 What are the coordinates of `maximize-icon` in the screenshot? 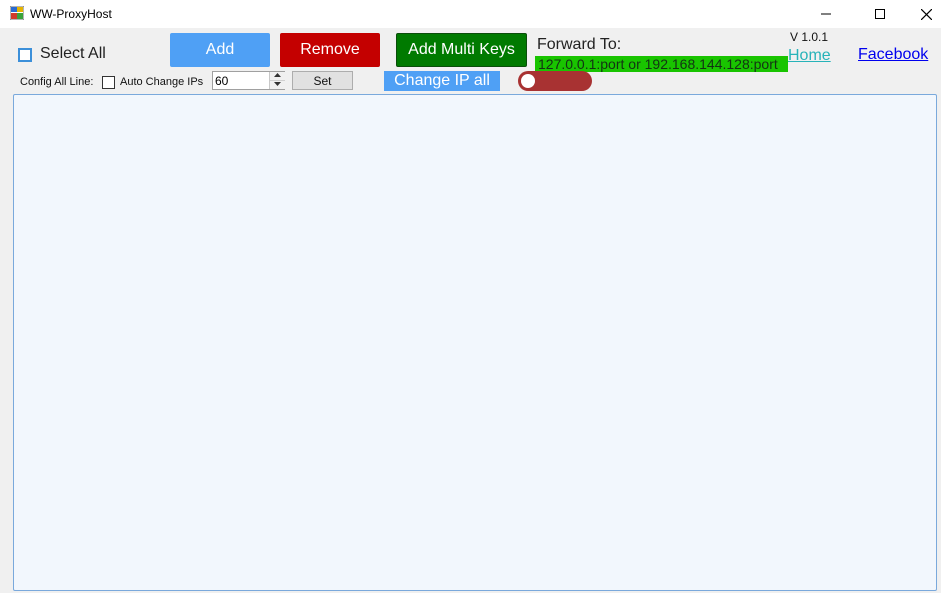 It's located at (880, 14).